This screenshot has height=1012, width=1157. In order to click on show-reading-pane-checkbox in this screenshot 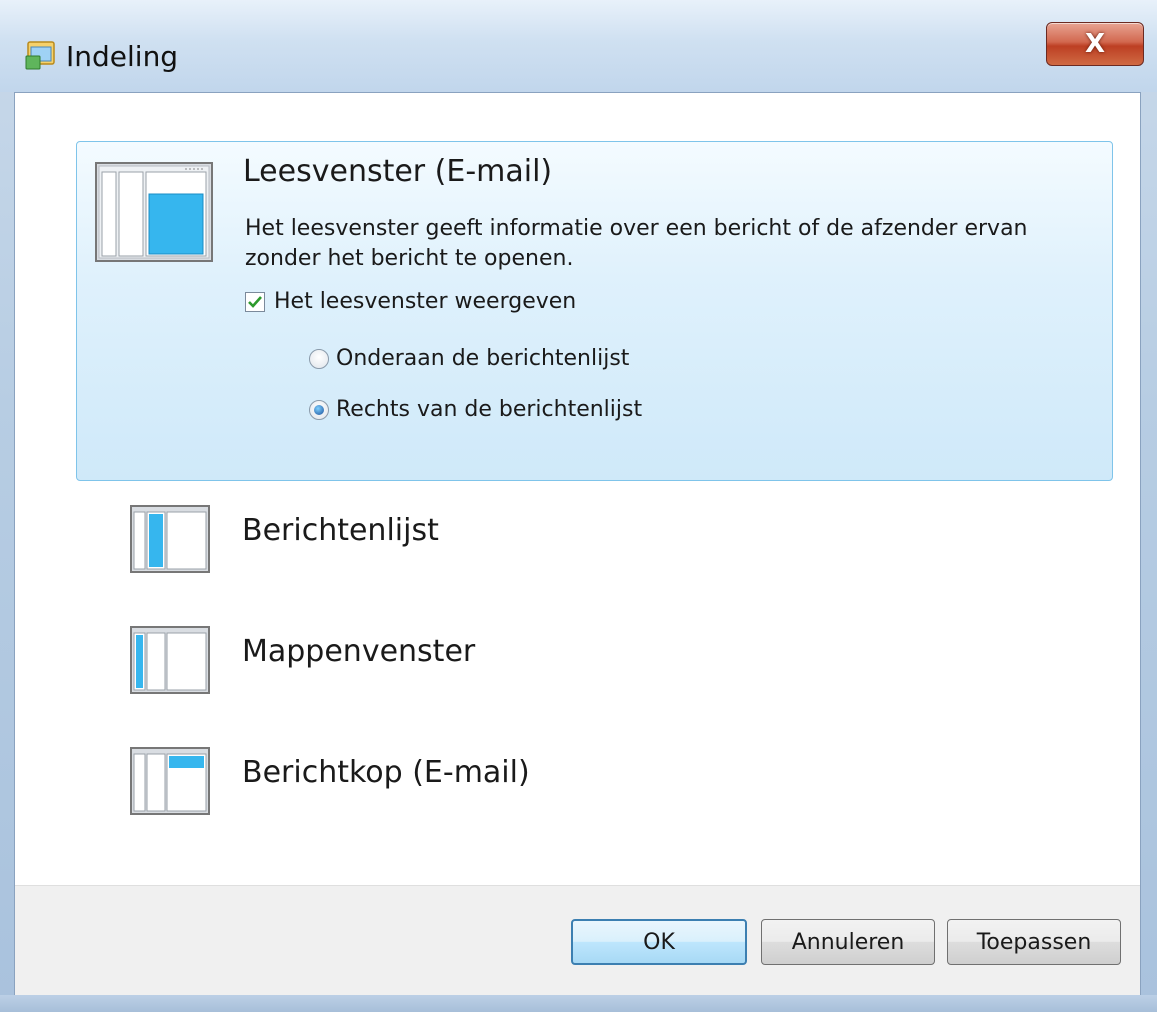, I will do `click(255, 301)`.